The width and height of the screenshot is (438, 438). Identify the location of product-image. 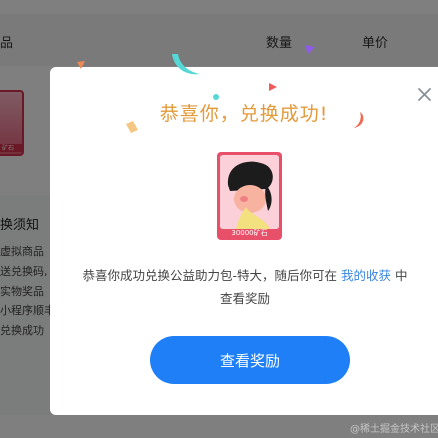
(249, 192).